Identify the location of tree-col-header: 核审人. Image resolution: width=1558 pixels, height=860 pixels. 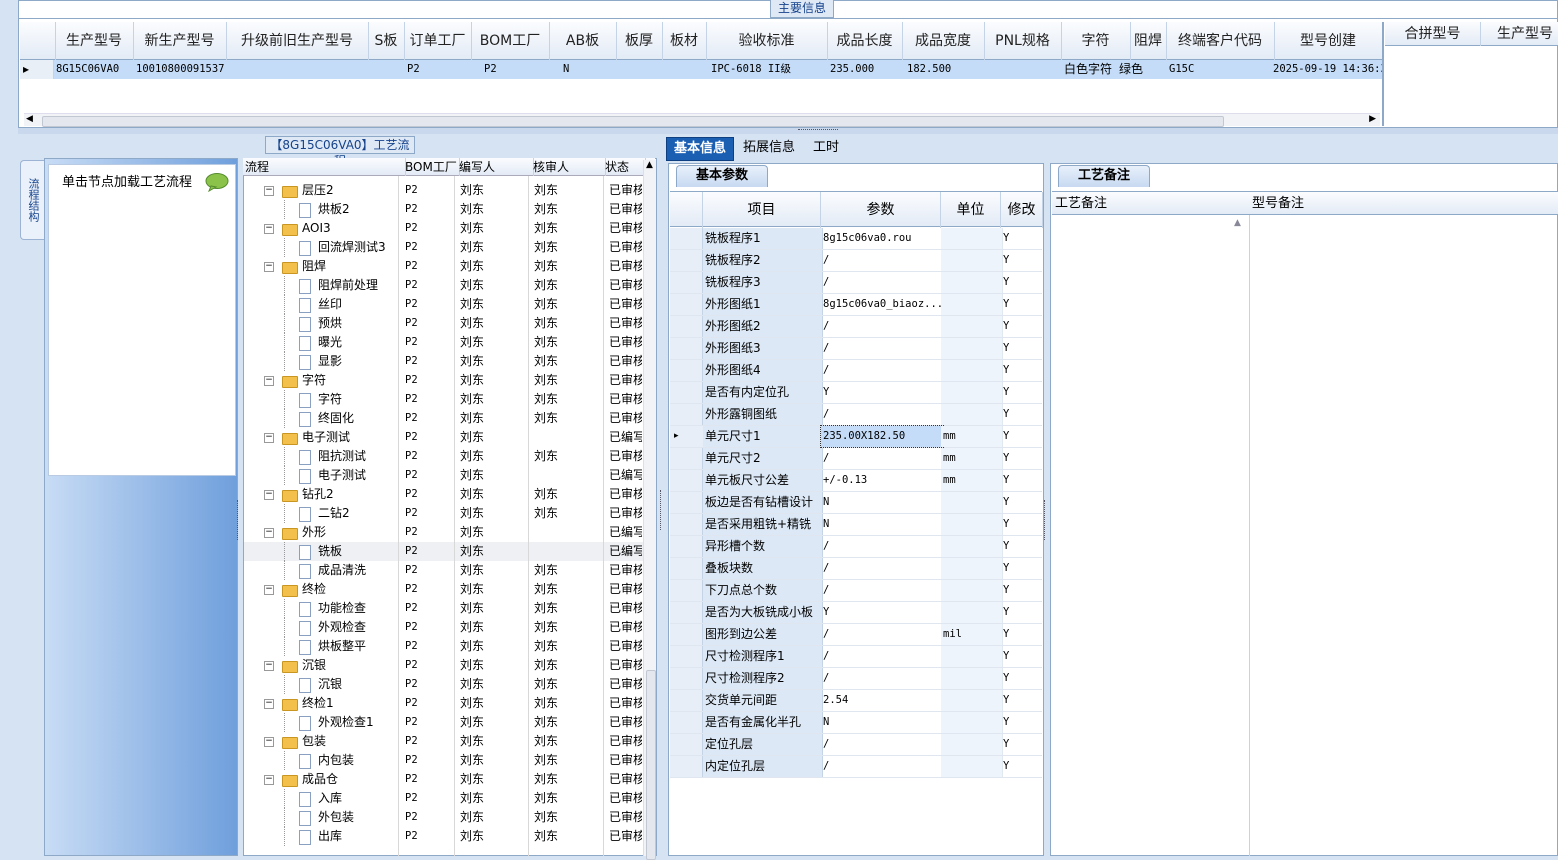
(568, 167).